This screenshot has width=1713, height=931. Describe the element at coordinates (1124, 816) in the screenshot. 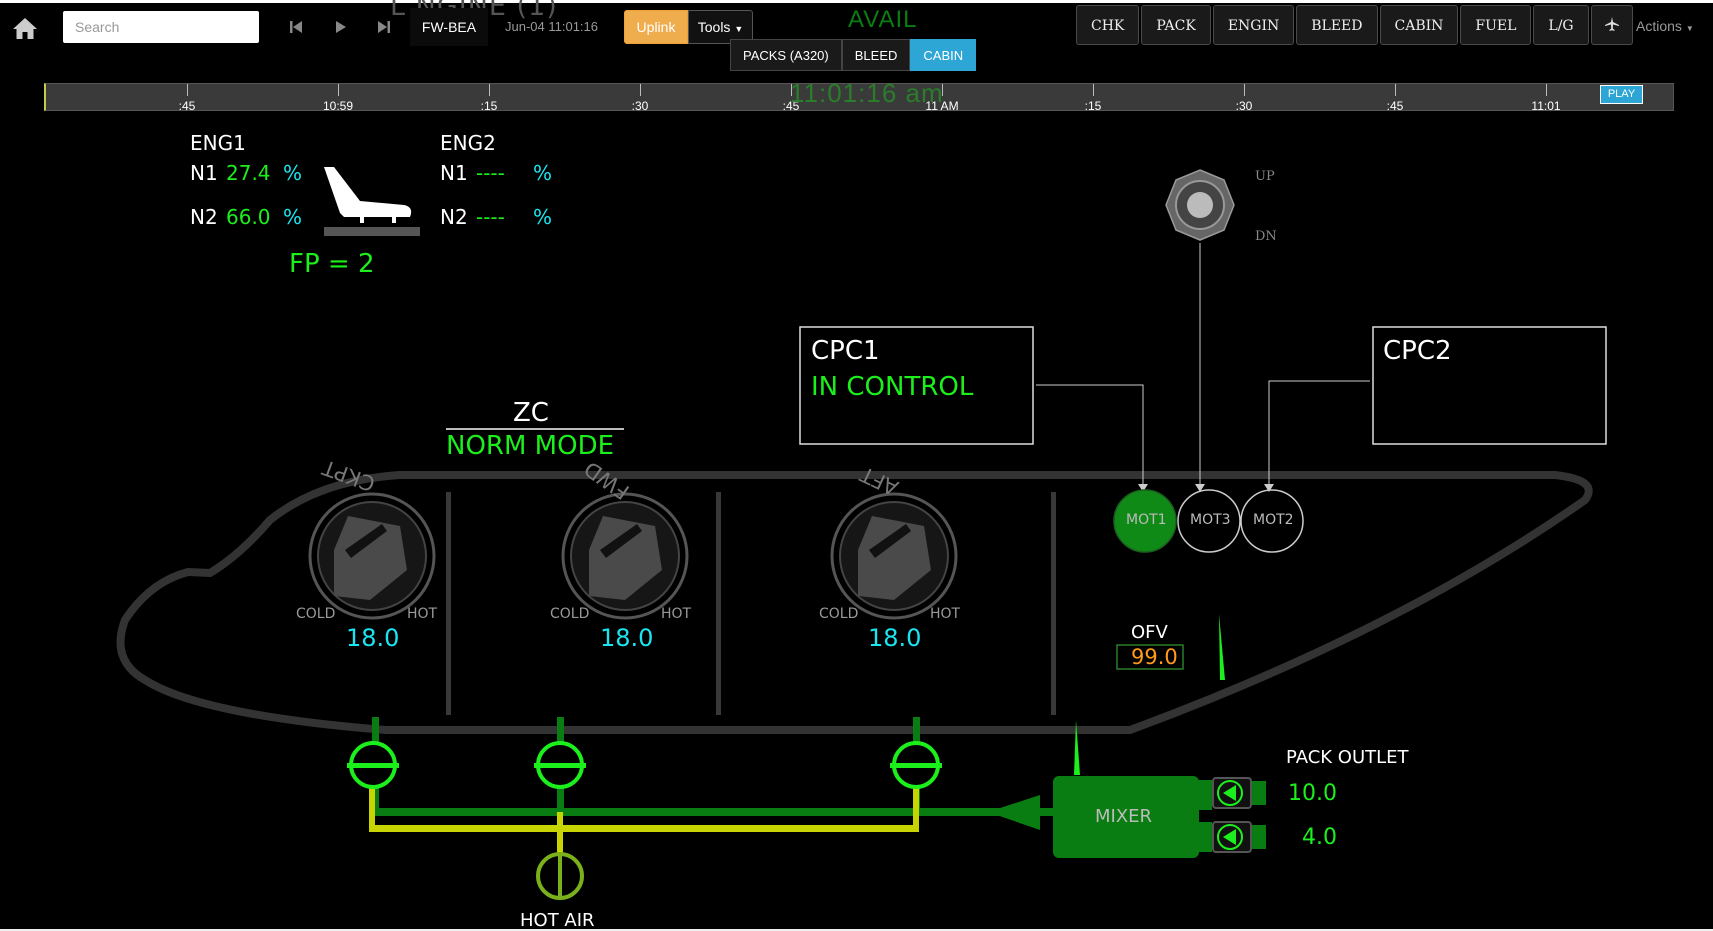

I see `mixer-label: MIXER` at that location.